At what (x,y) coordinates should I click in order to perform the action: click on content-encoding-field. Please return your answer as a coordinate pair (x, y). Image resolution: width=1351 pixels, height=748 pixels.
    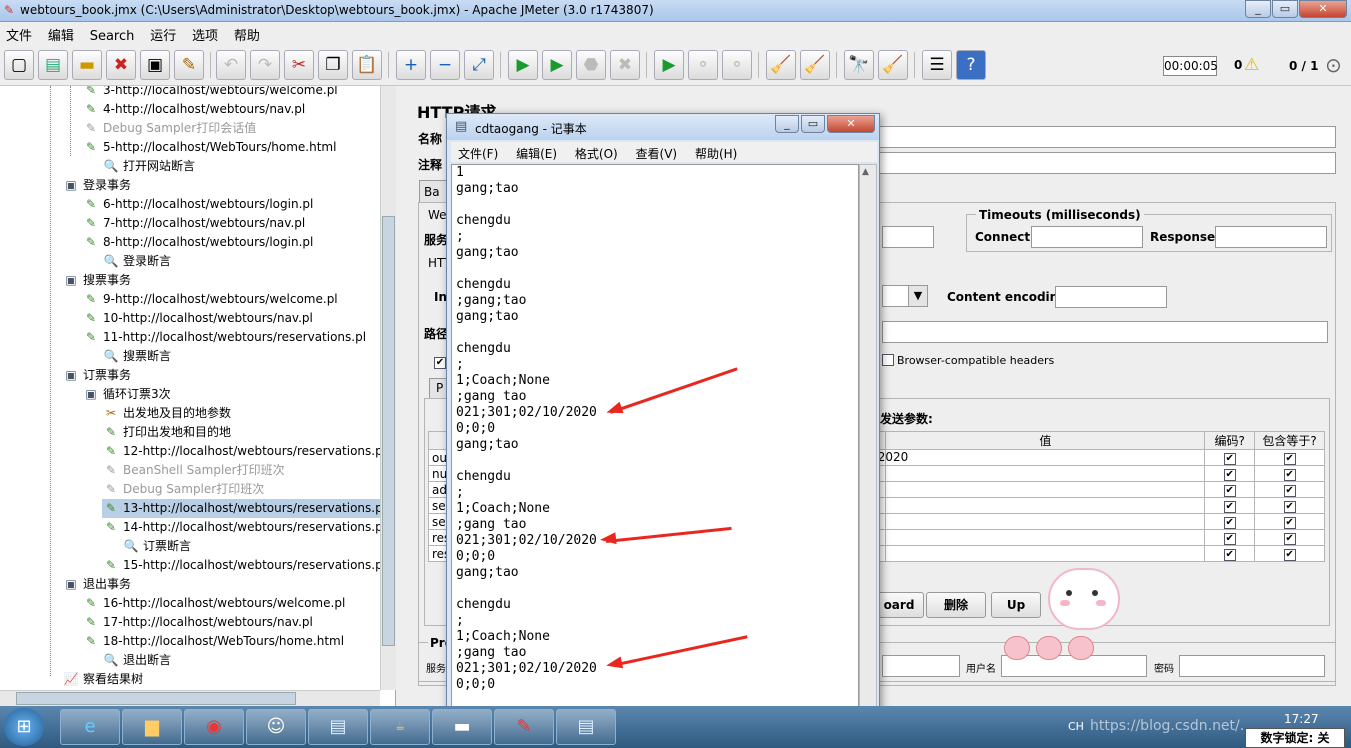
    Looking at the image, I should click on (1111, 297).